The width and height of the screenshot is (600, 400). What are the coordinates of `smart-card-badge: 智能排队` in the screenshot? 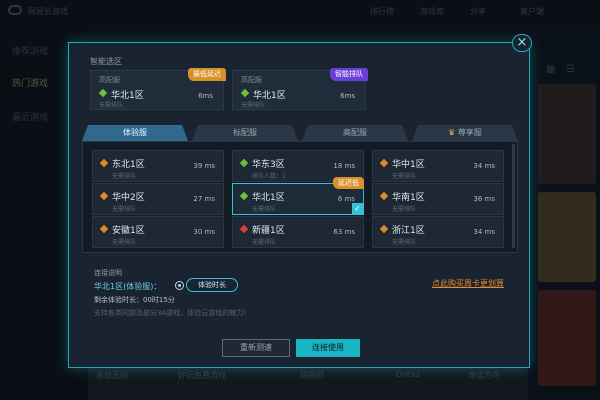 It's located at (349, 74).